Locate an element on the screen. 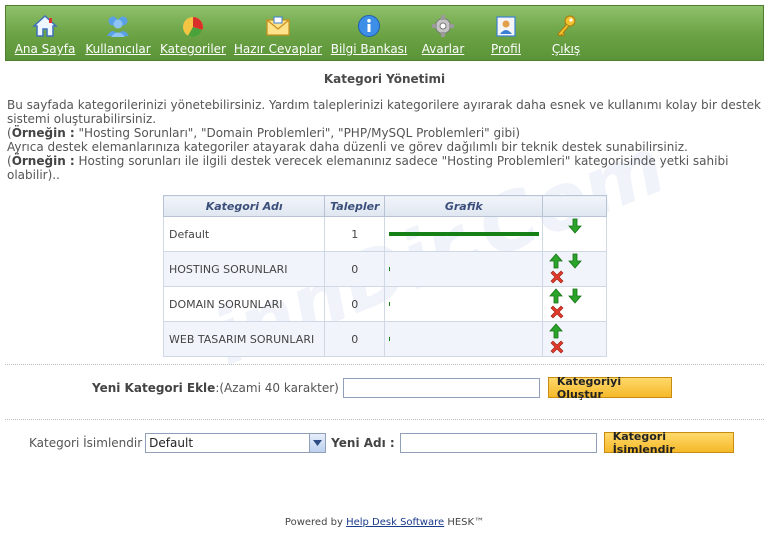 This screenshot has width=769, height=538. nav-profile: Profil is located at coordinates (506, 34).